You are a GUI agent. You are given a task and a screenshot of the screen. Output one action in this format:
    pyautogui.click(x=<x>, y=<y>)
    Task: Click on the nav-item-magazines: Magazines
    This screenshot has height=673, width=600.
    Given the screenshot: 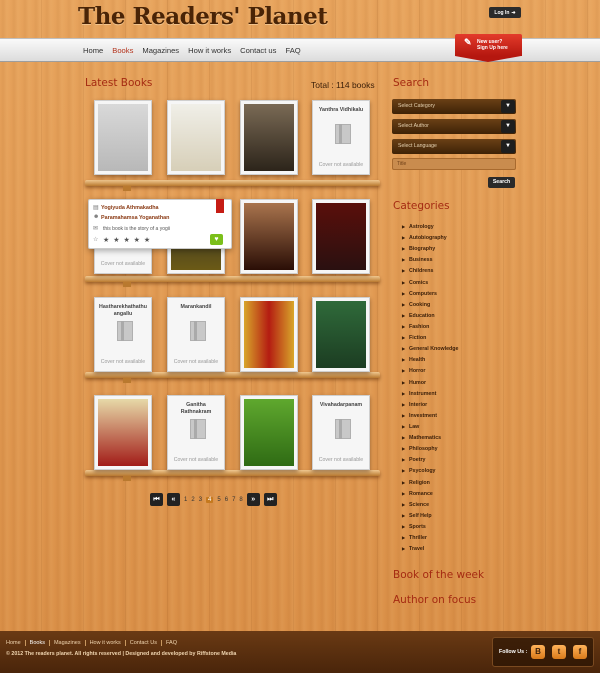 What is the action you would take?
    pyautogui.click(x=160, y=50)
    